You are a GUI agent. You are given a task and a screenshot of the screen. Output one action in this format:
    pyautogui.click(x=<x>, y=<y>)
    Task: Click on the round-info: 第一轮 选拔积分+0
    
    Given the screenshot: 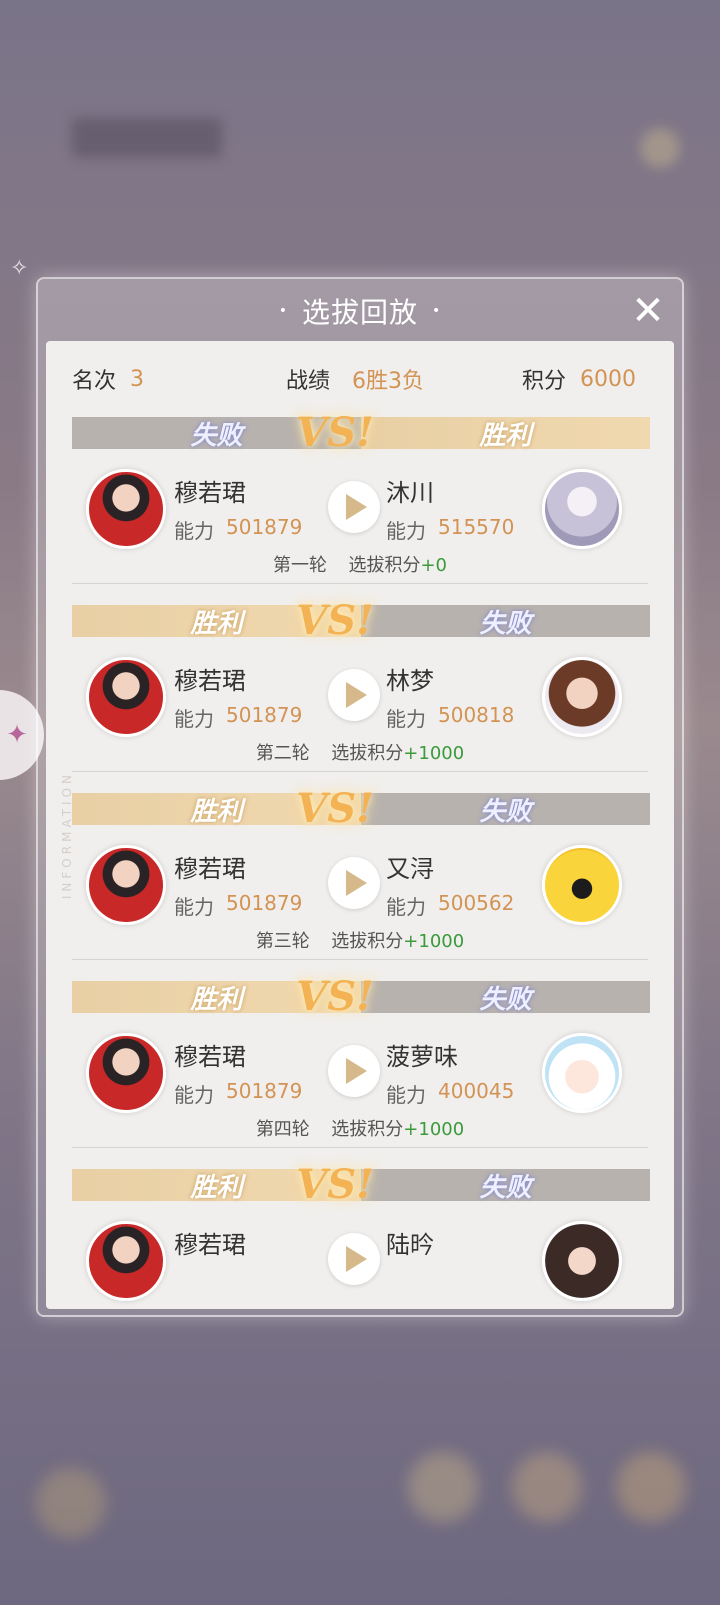 What is the action you would take?
    pyautogui.click(x=360, y=564)
    